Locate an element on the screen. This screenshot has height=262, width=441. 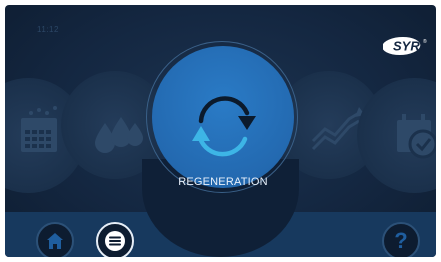
hamburger-menu-icon is located at coordinates (115, 241).